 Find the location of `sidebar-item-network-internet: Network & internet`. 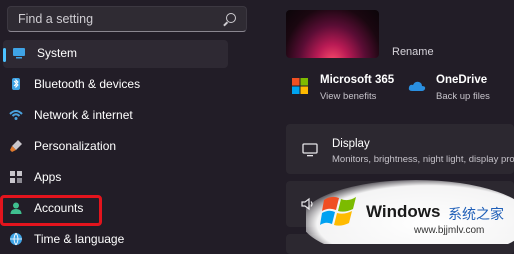

sidebar-item-network-internet: Network & internet is located at coordinates (114, 116).